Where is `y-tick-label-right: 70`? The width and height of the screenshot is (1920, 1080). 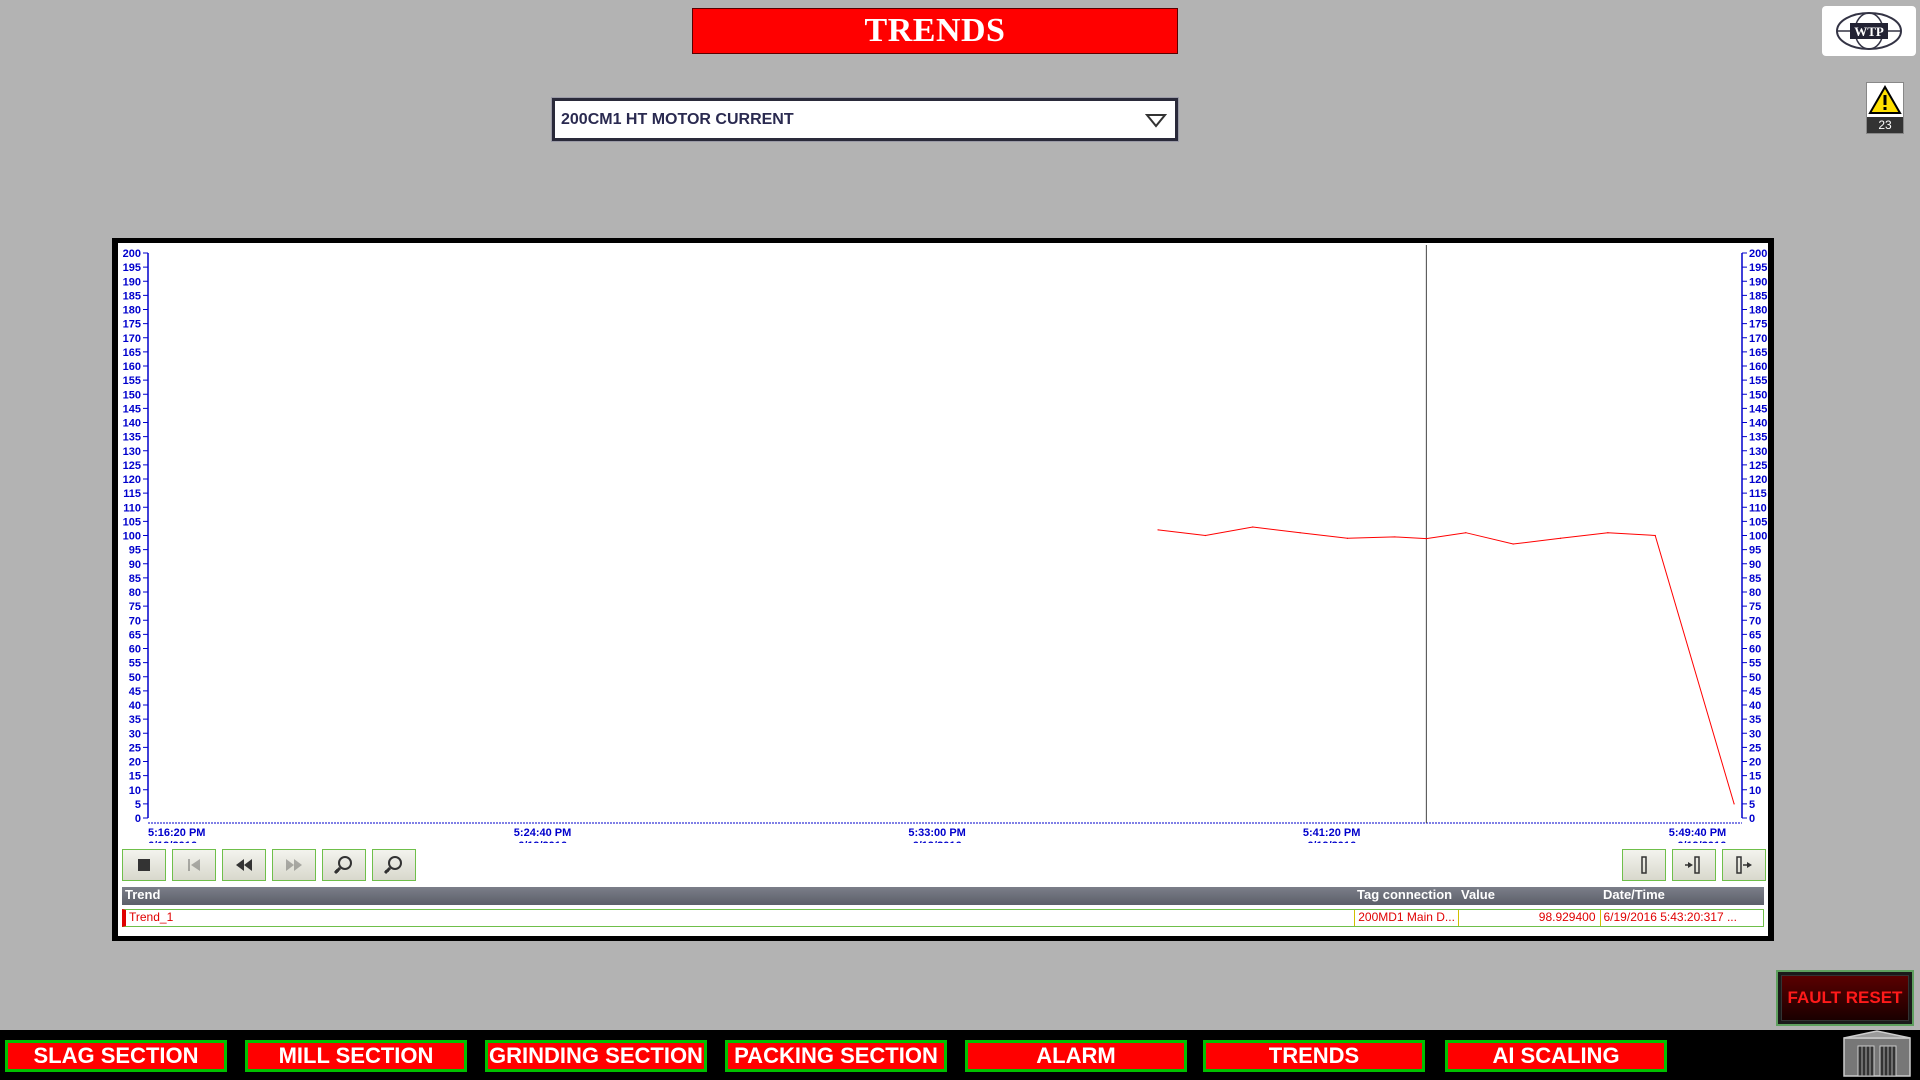 y-tick-label-right: 70 is located at coordinates (1755, 621).